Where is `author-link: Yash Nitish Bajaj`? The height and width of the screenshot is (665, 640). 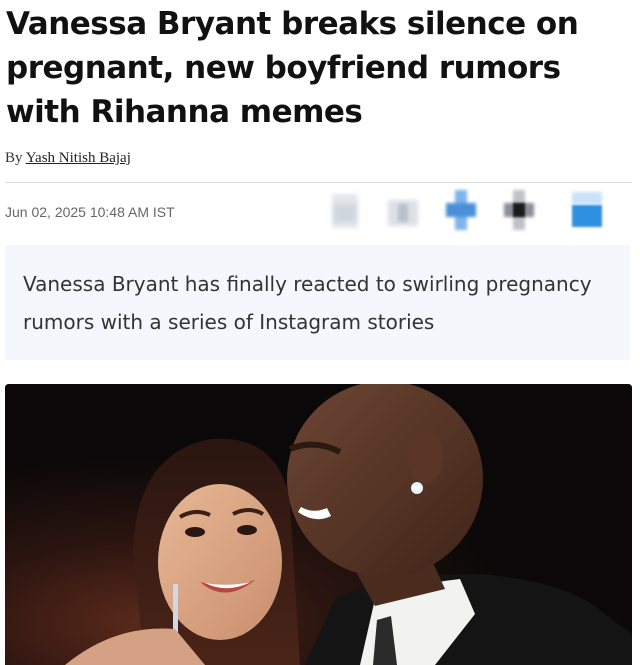 author-link: Yash Nitish Bajaj is located at coordinates (78, 158).